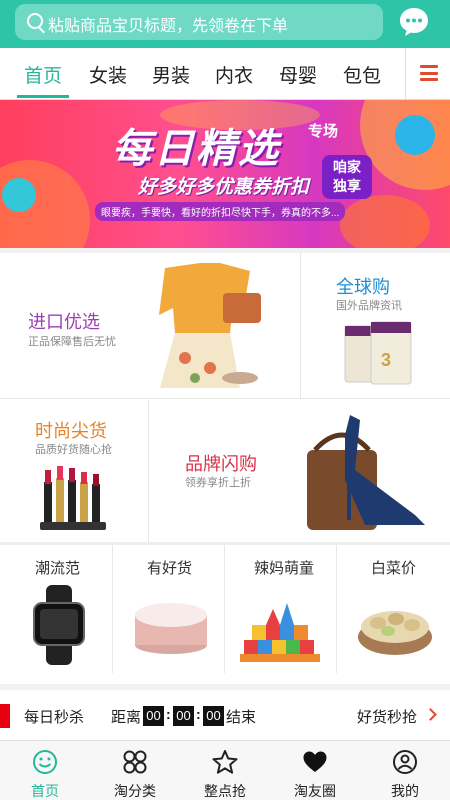  What do you see at coordinates (43, 96) in the screenshot?
I see `active-tab-indicator` at bounding box center [43, 96].